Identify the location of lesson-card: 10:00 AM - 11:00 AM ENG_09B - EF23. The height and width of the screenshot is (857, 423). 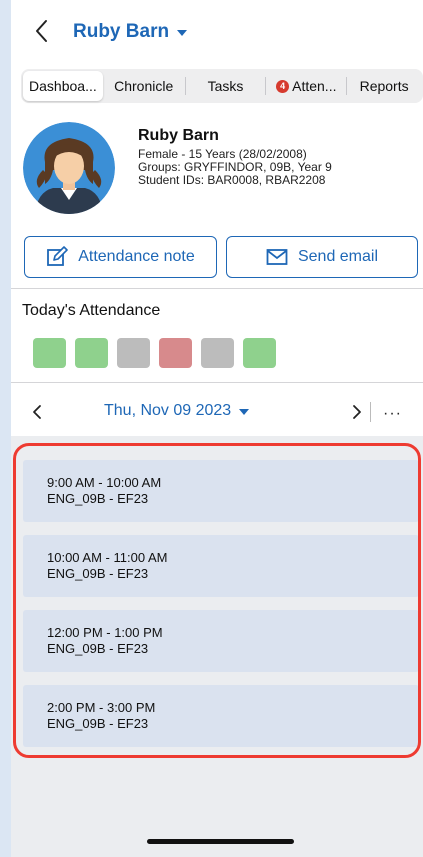
(221, 566).